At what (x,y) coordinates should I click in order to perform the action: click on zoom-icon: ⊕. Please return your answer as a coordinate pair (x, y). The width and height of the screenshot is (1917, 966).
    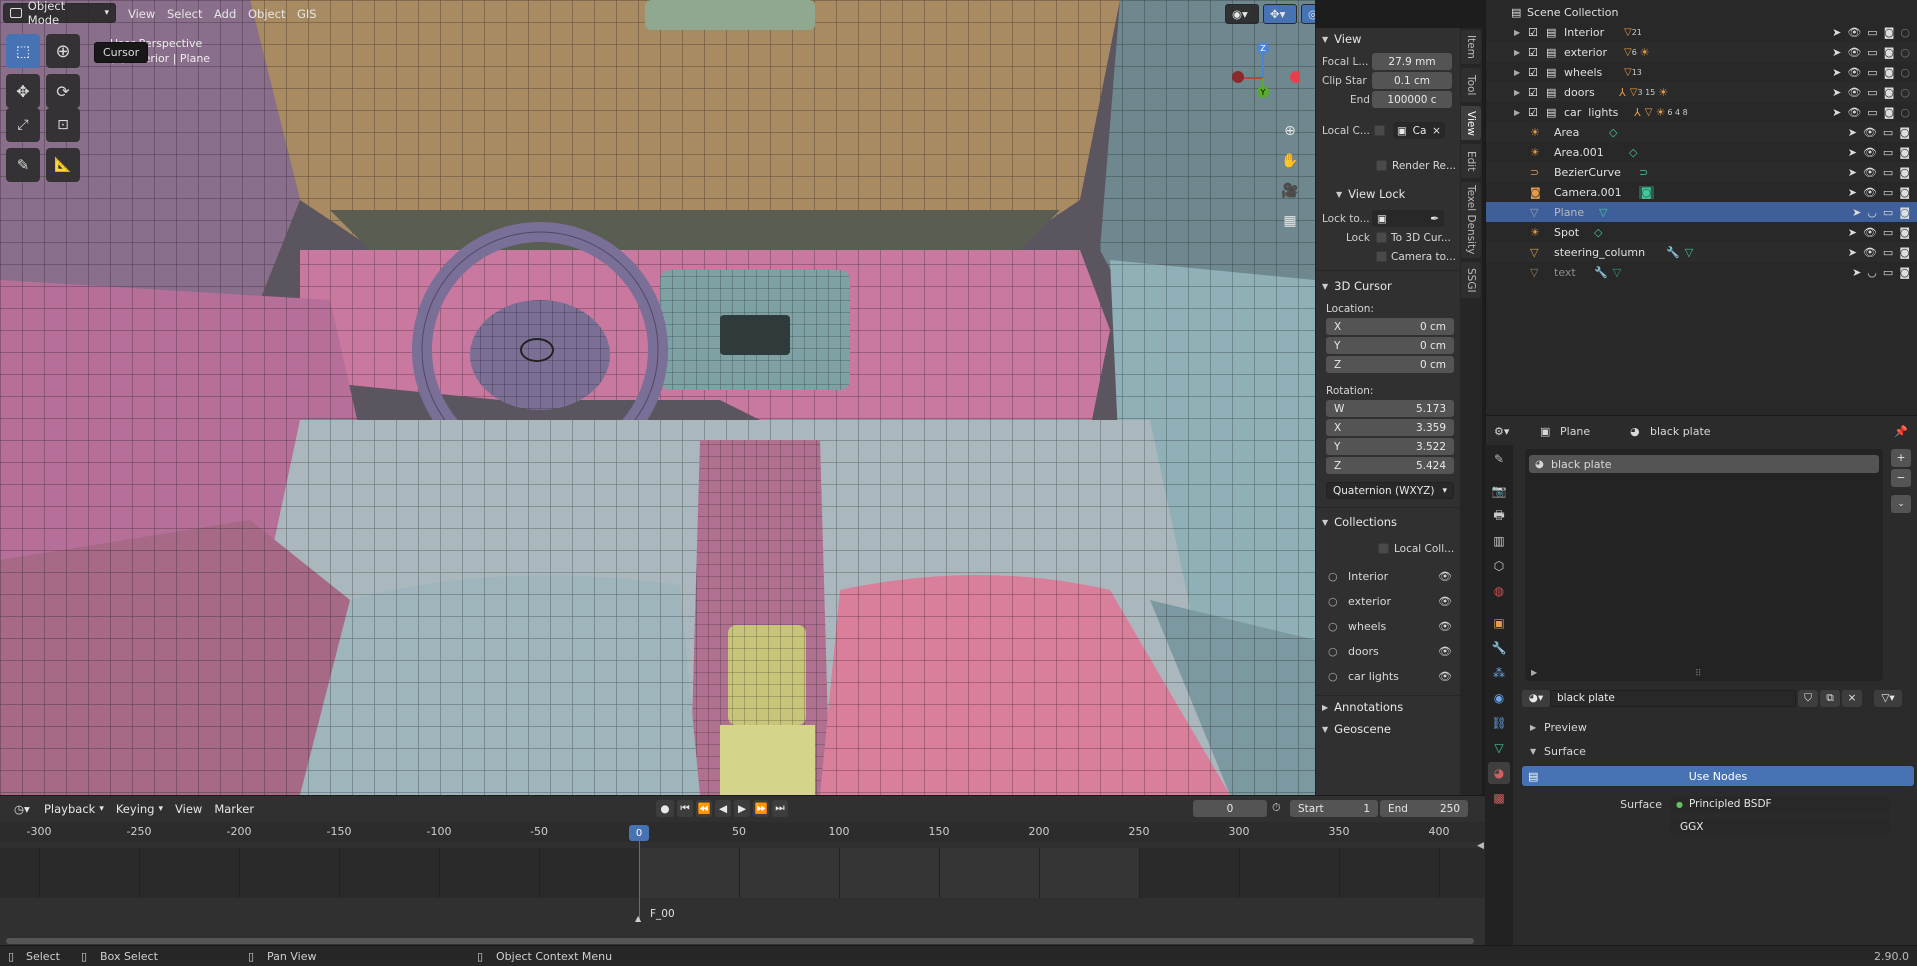
    Looking at the image, I should click on (1290, 131).